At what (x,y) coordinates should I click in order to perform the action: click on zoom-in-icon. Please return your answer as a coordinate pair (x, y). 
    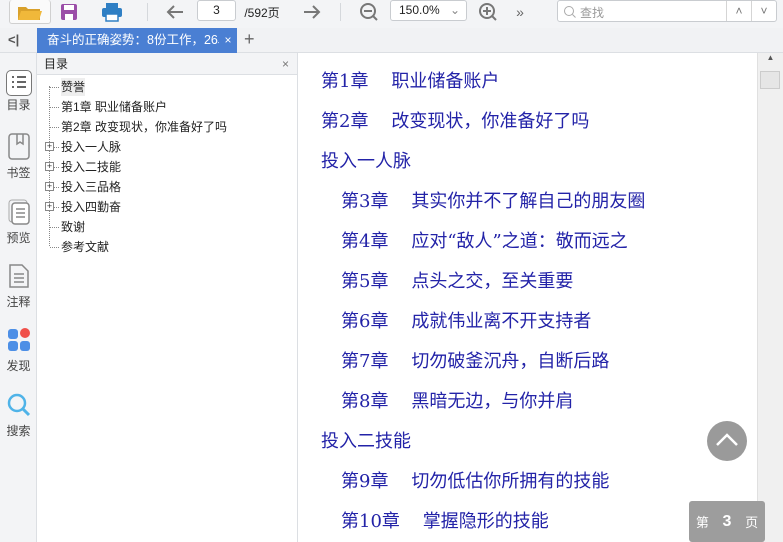
    Looking at the image, I should click on (488, 12).